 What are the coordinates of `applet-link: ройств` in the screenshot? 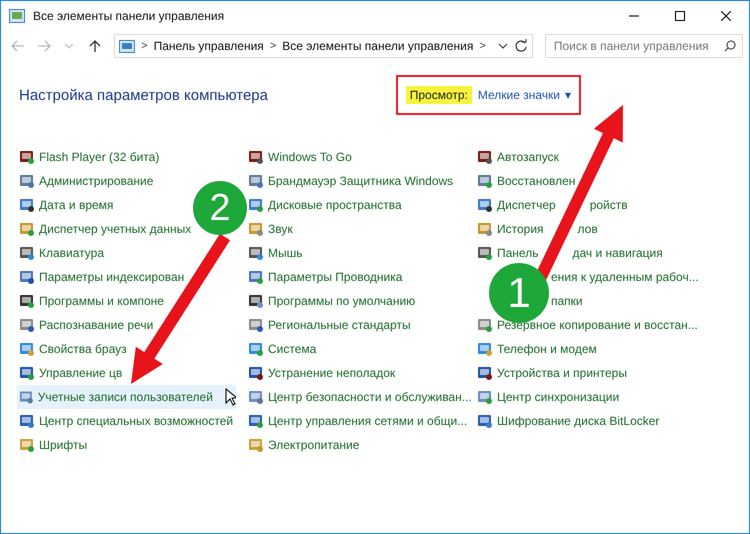 It's located at (609, 205).